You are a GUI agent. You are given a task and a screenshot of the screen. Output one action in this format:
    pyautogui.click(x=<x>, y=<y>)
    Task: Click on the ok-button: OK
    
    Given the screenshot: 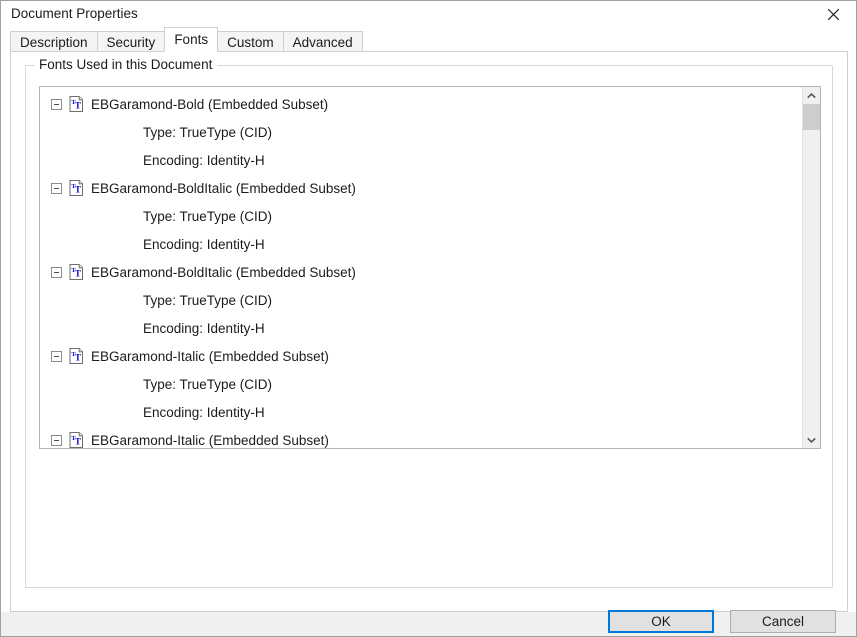 What is the action you would take?
    pyautogui.click(x=661, y=621)
    